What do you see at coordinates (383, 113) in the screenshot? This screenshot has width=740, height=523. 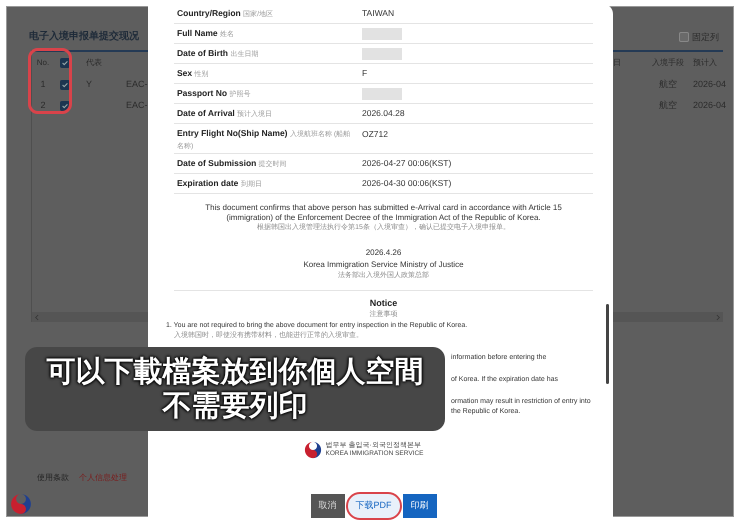 I see `field-value: 2026.04.28` at bounding box center [383, 113].